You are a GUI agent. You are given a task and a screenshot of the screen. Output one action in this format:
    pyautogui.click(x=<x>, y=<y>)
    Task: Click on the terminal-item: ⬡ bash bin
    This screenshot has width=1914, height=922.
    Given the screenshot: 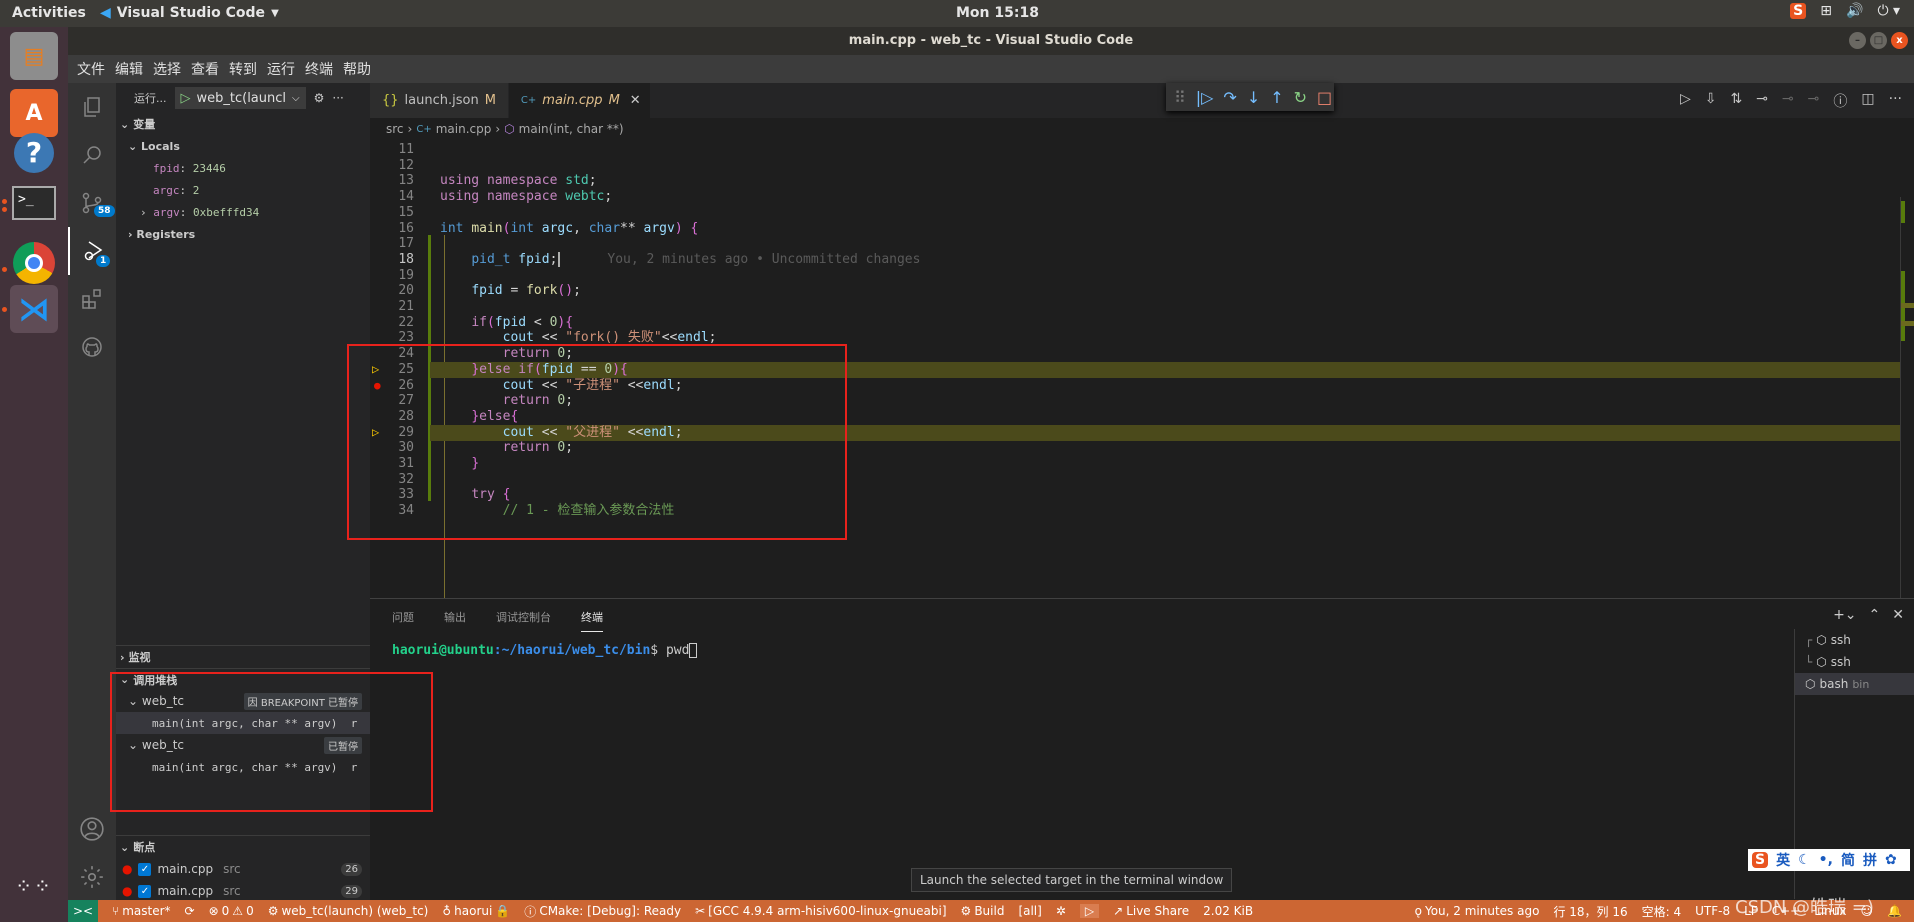 What is the action you would take?
    pyautogui.click(x=1854, y=684)
    